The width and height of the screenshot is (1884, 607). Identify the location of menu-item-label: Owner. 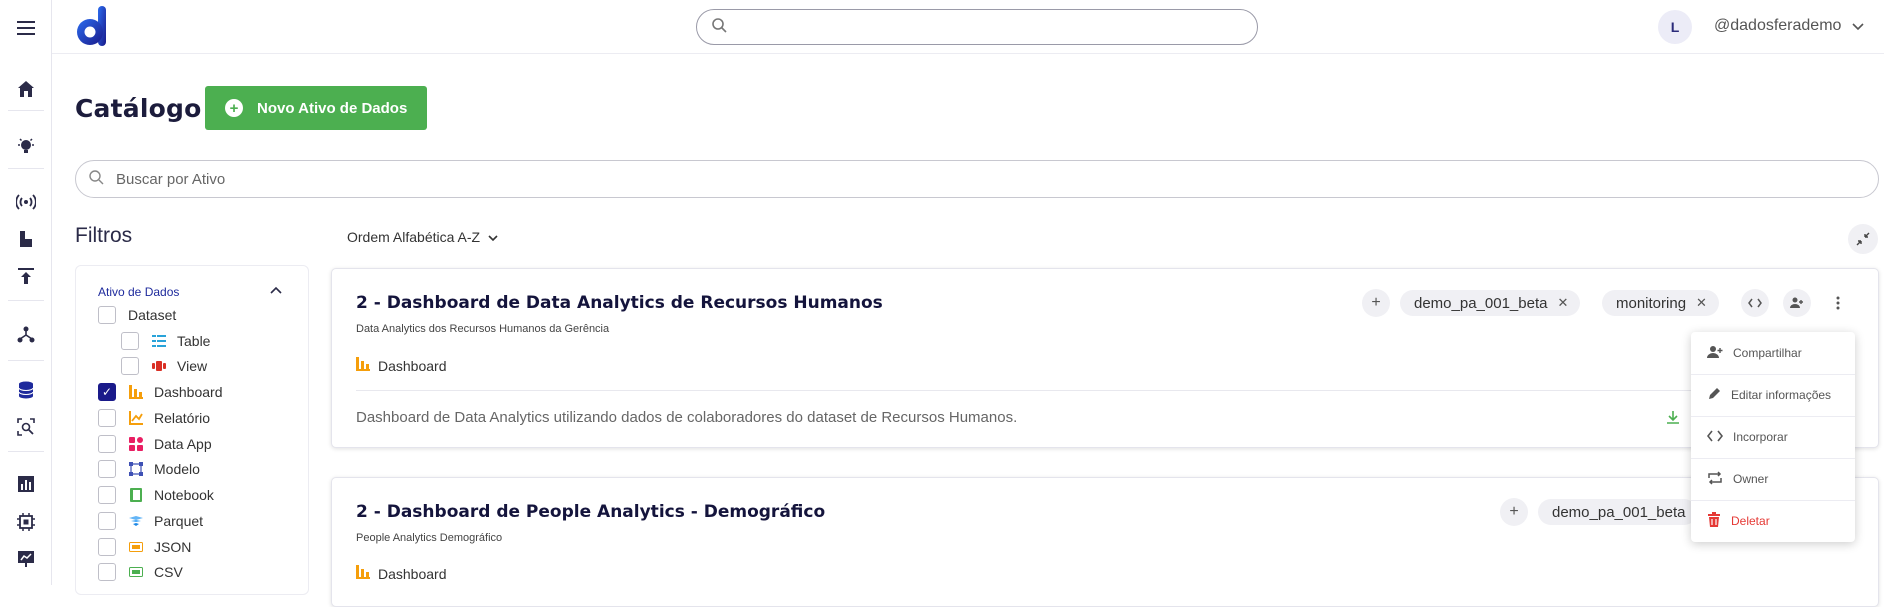
(1751, 479).